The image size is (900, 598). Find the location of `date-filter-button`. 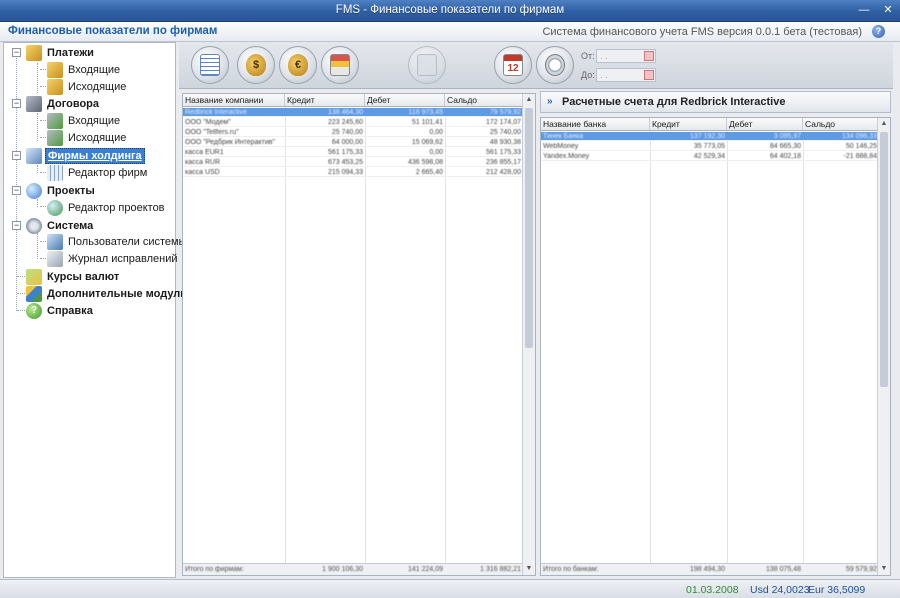

date-filter-button is located at coordinates (555, 65).